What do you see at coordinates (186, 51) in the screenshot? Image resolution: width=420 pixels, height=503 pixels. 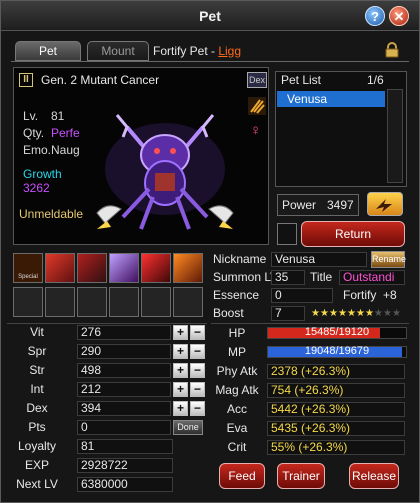 I see `fortify-text: Fortify Pet -` at bounding box center [186, 51].